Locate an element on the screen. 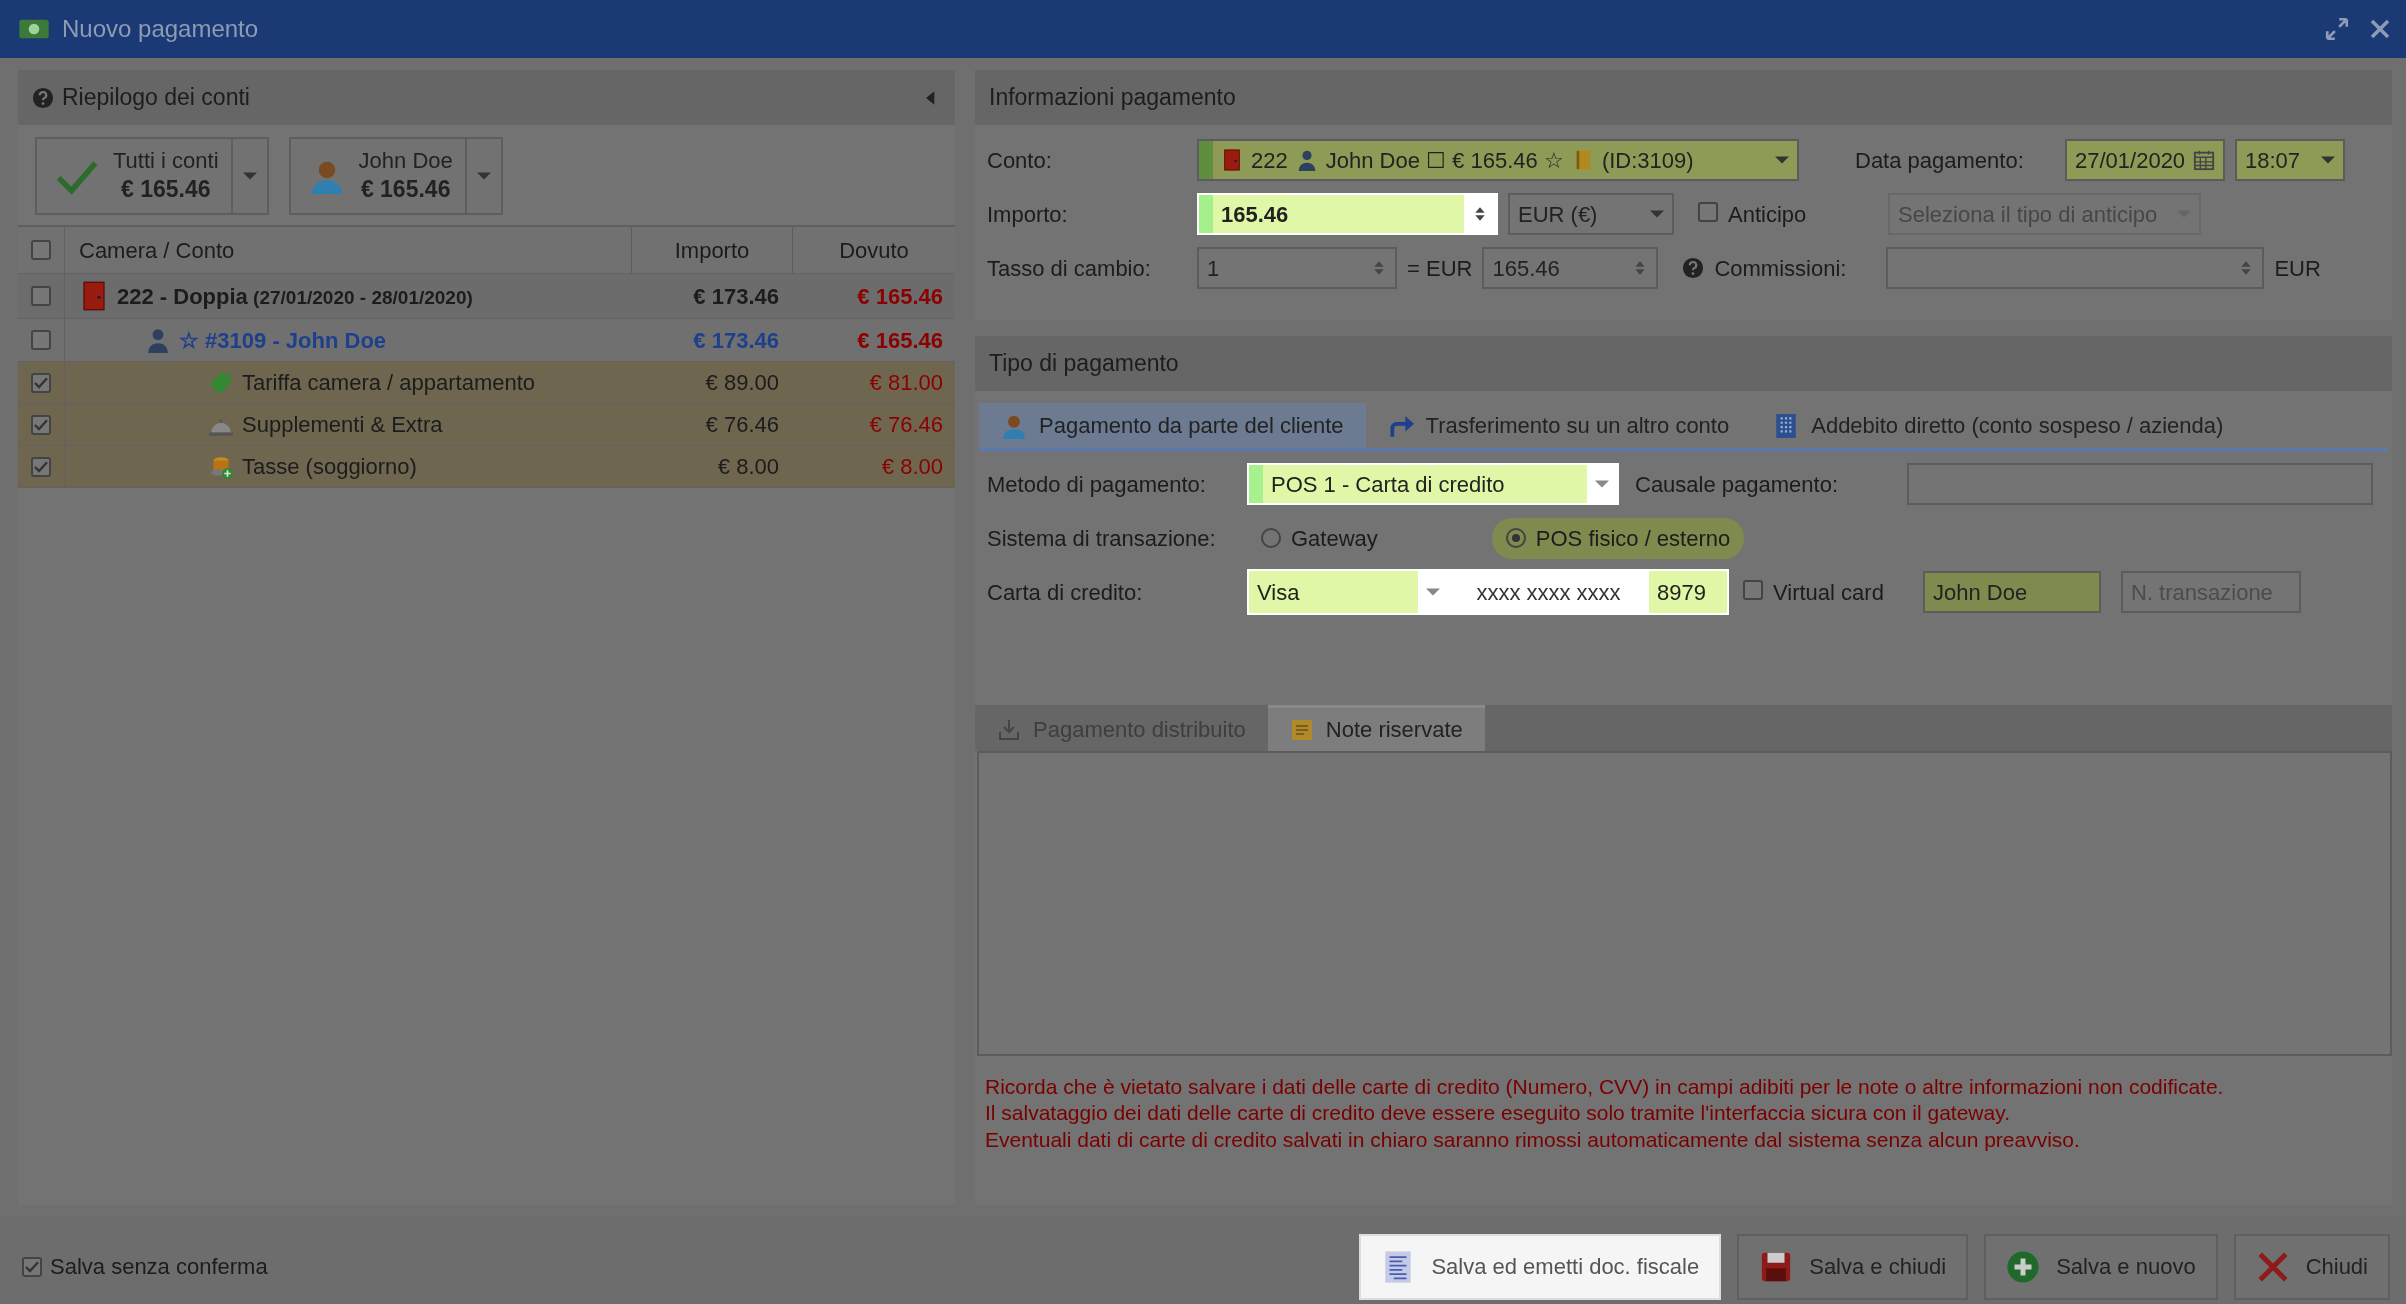 The height and width of the screenshot is (1304, 2406). radio-label: POS fisico / esterno is located at coordinates (1633, 538).